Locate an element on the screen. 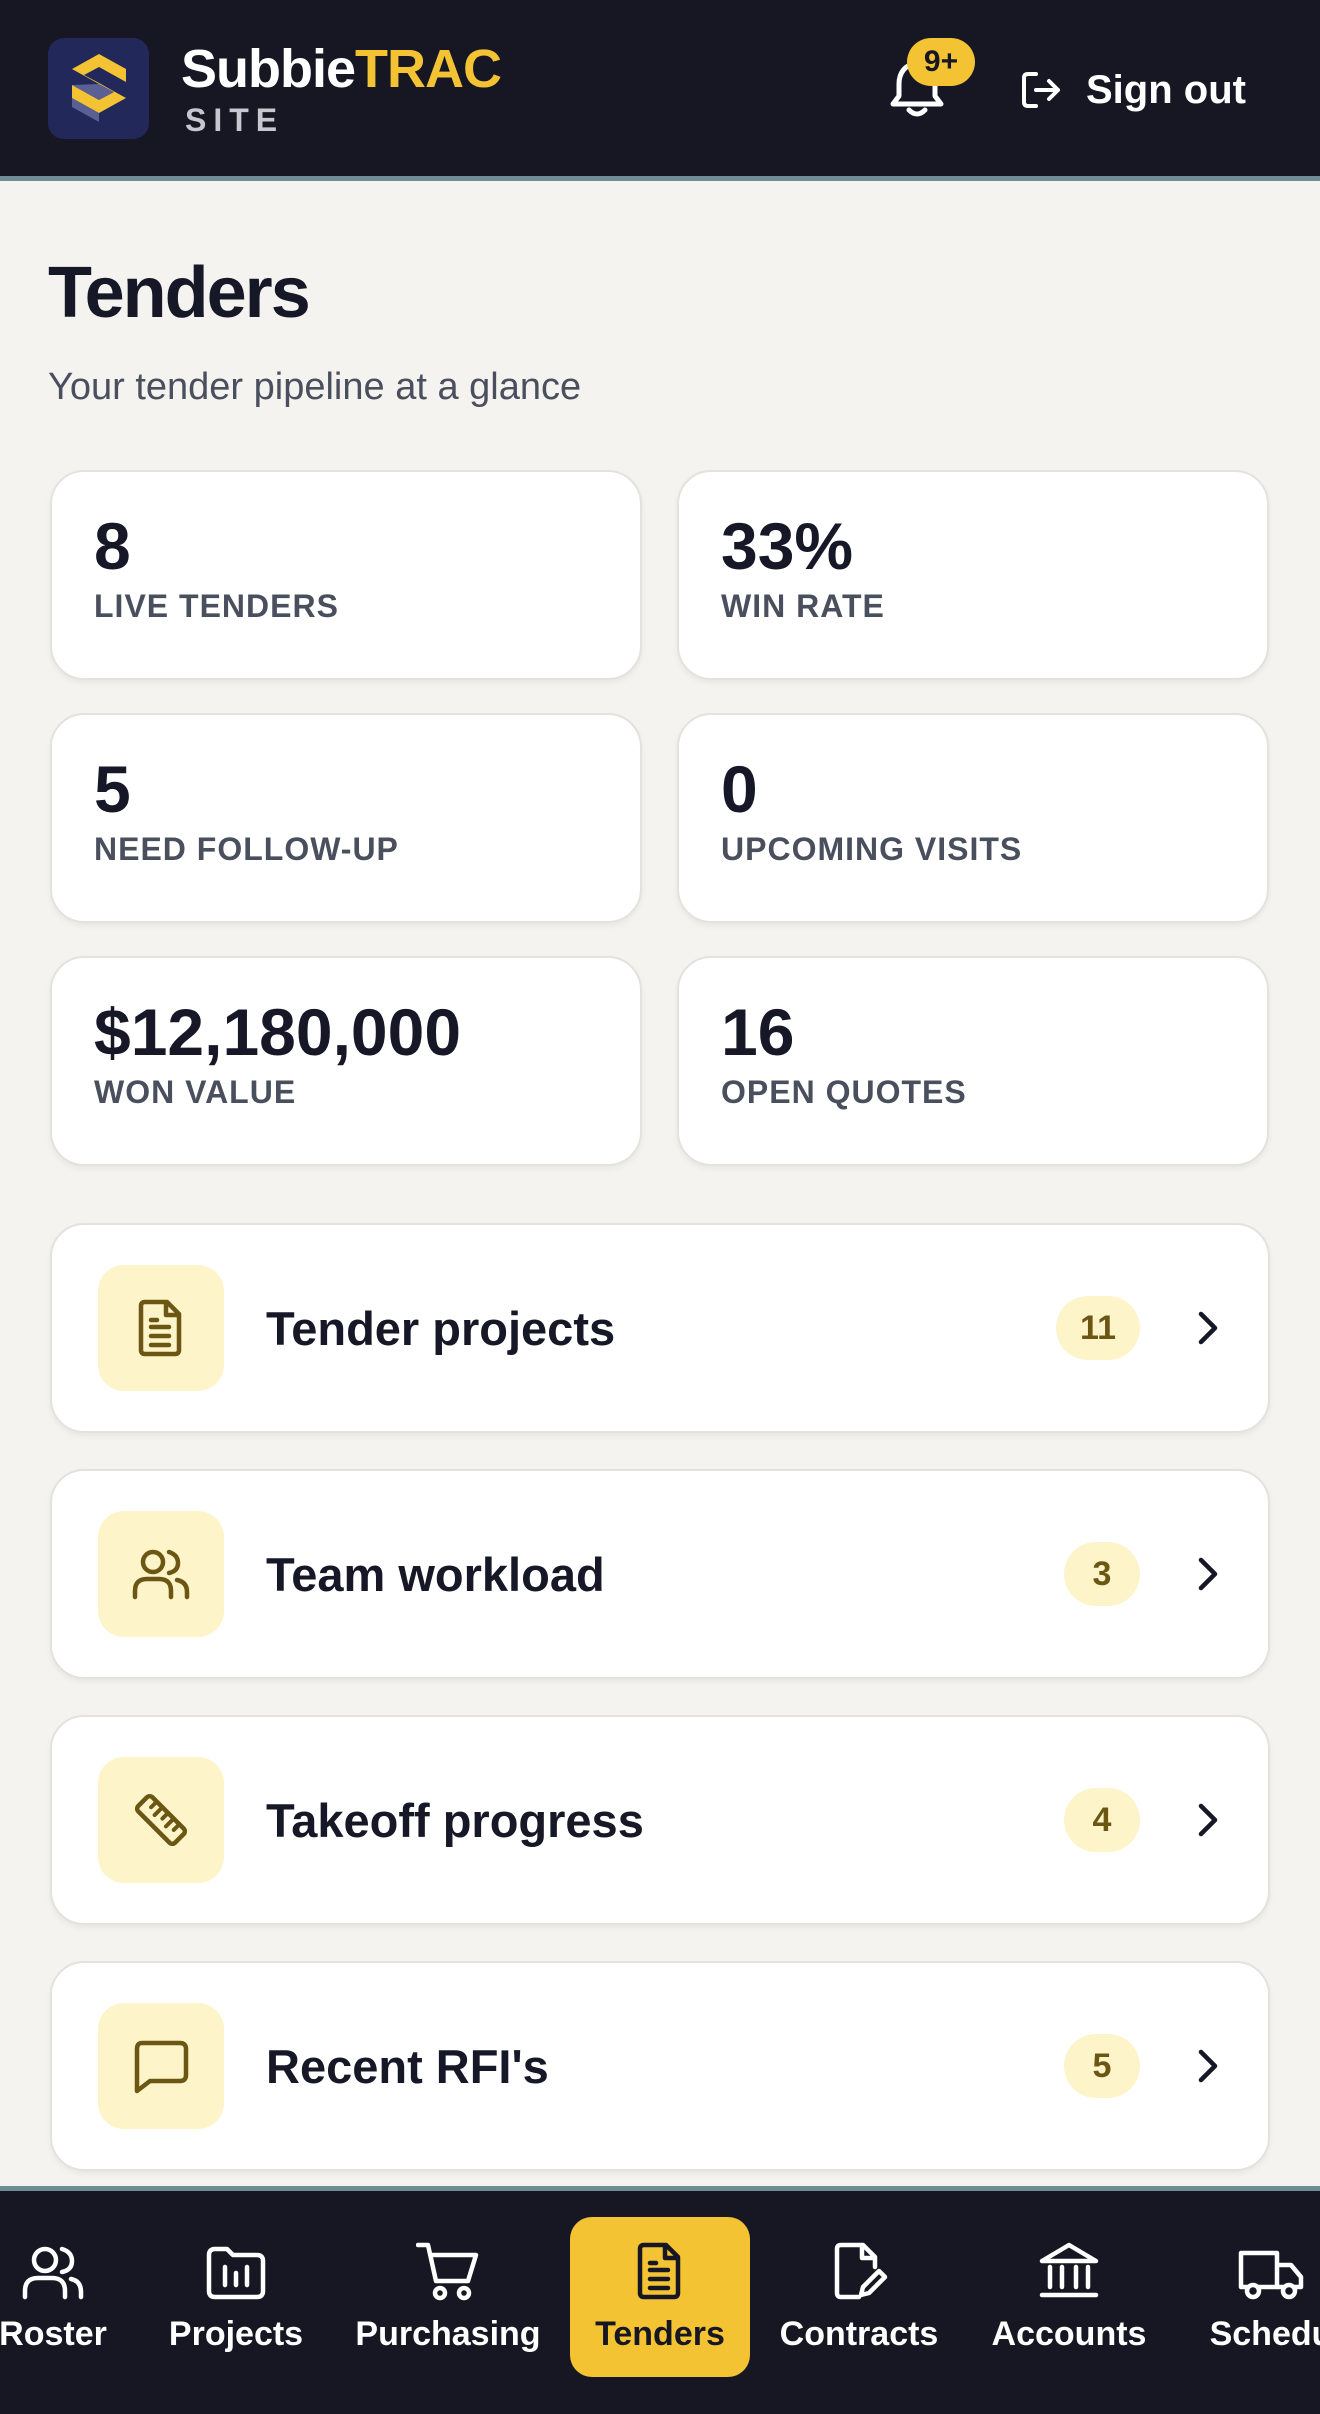 Image resolution: width=1320 pixels, height=2414 pixels. stat-value: 8 is located at coordinates (112, 546).